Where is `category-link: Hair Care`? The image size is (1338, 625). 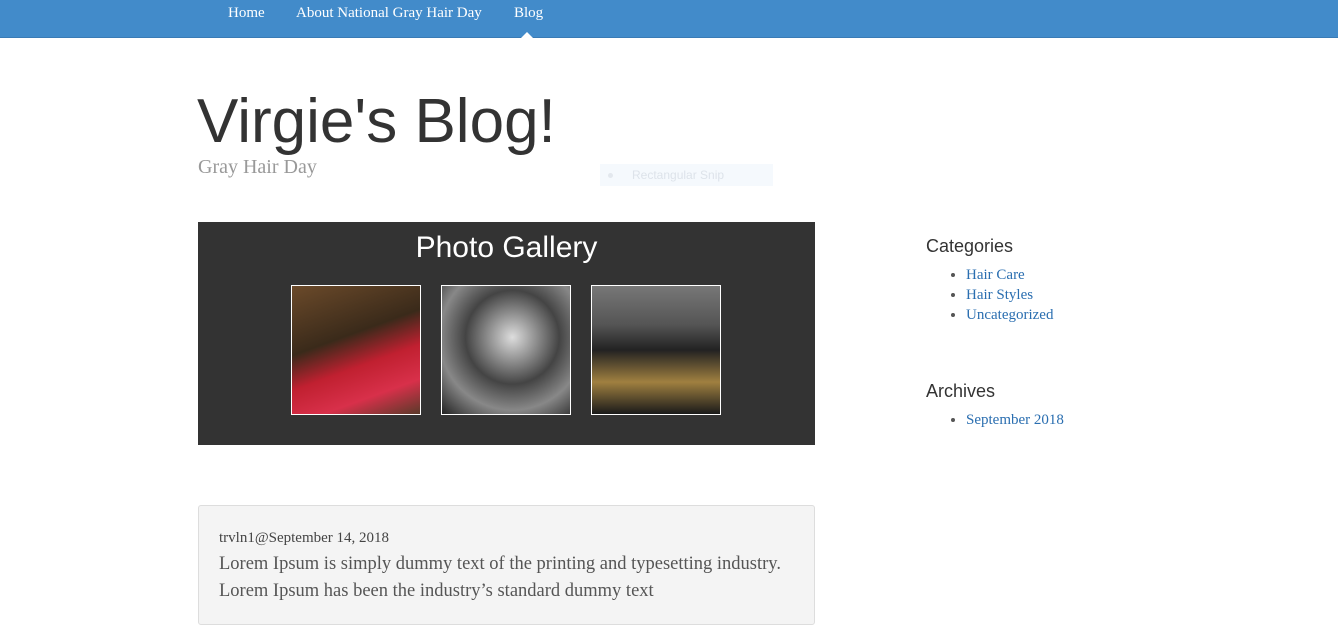 category-link: Hair Care is located at coordinates (995, 275).